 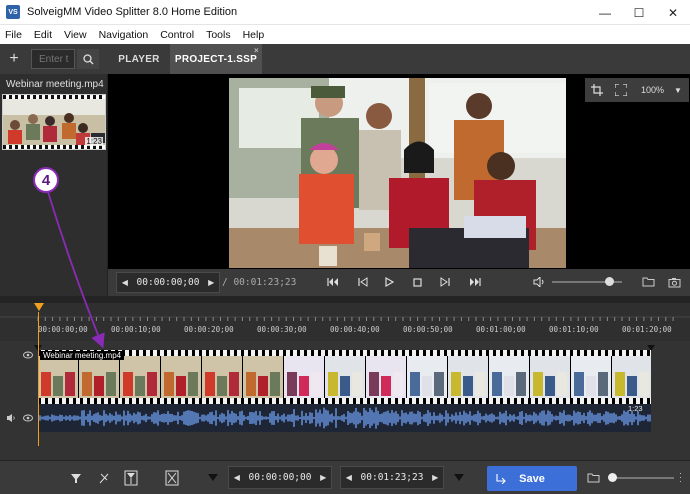 What do you see at coordinates (389, 282) in the screenshot?
I see `play-icon` at bounding box center [389, 282].